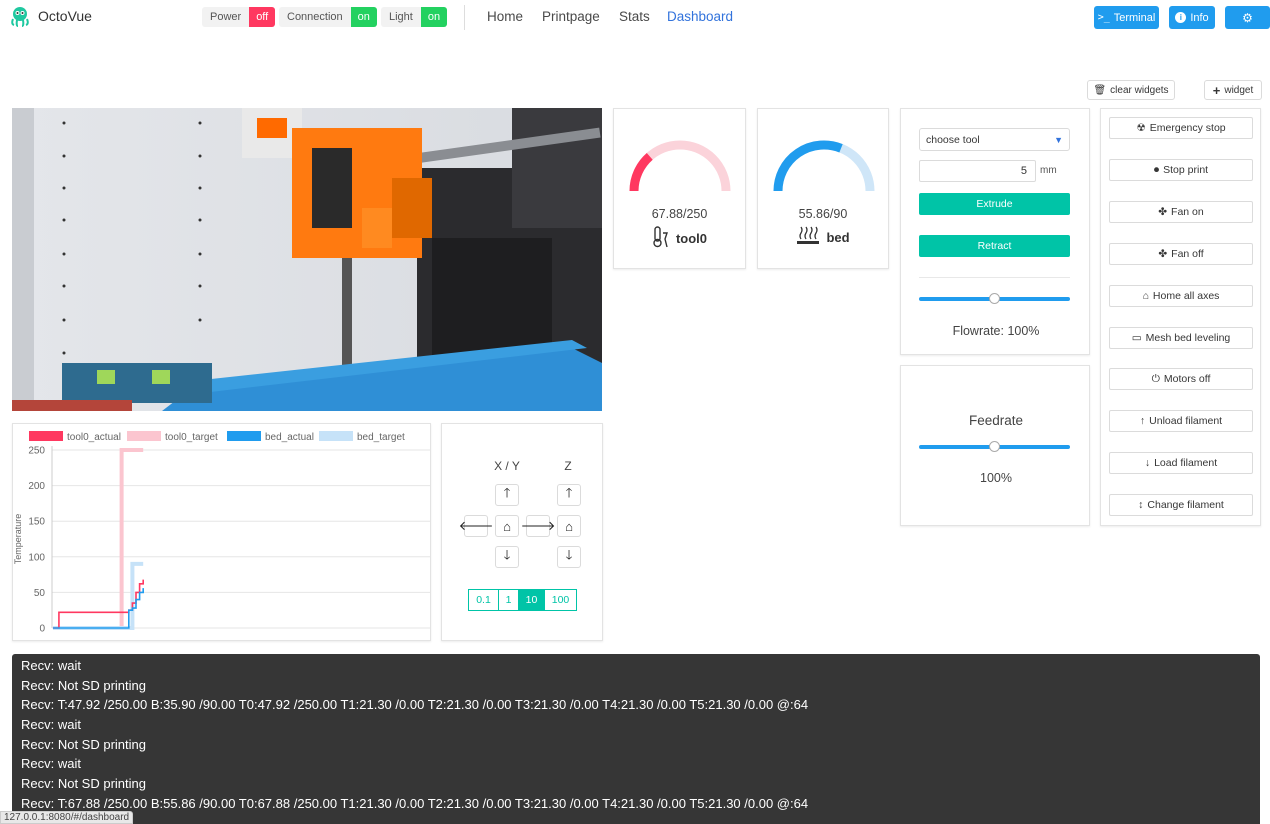  Describe the element at coordinates (823, 214) in the screenshot. I see `bed-temp-value: 55.86/90` at that location.